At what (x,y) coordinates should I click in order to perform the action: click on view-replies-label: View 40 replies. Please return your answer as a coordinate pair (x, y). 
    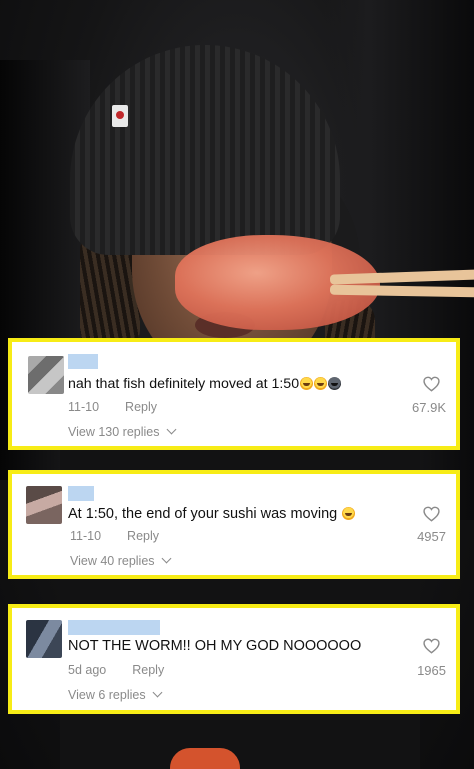
    Looking at the image, I should click on (112, 561).